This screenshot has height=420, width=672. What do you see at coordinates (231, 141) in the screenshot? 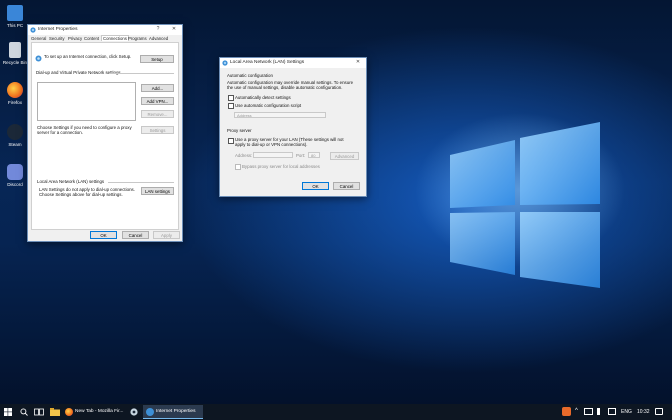
I see `use-proxy-checkbox` at bounding box center [231, 141].